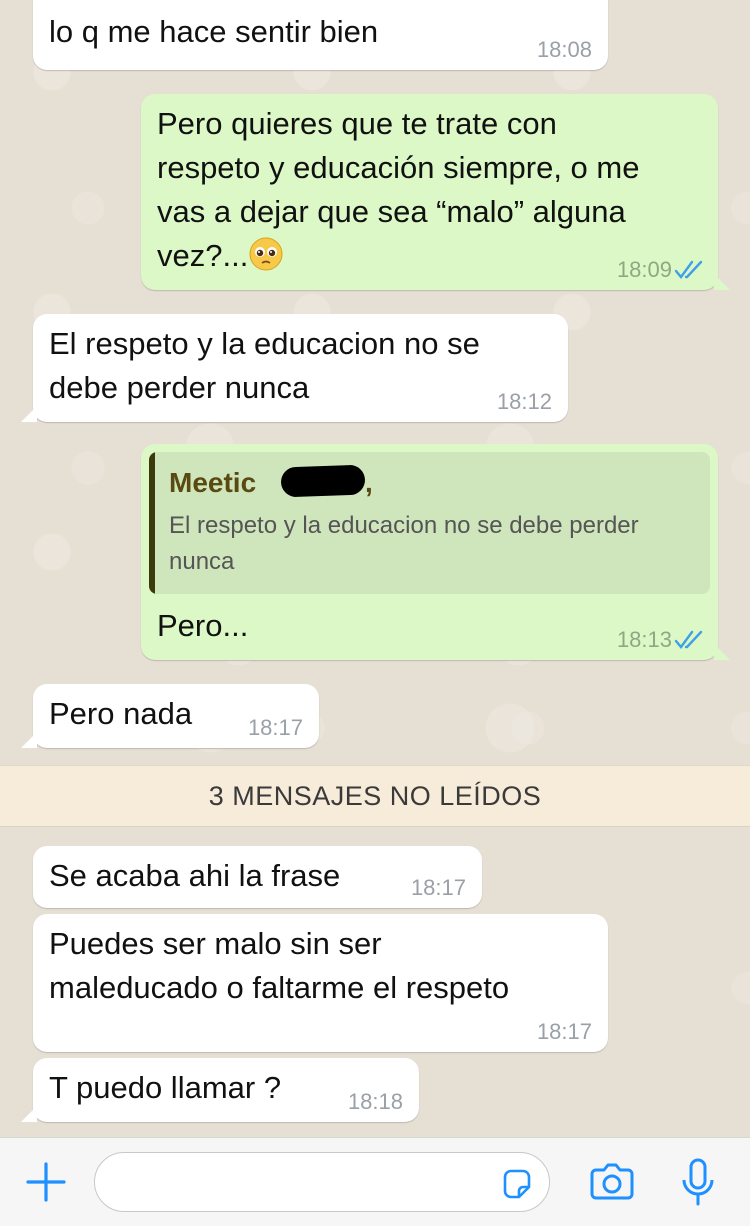  I want to click on input-toolbar, so click(375, 1181).